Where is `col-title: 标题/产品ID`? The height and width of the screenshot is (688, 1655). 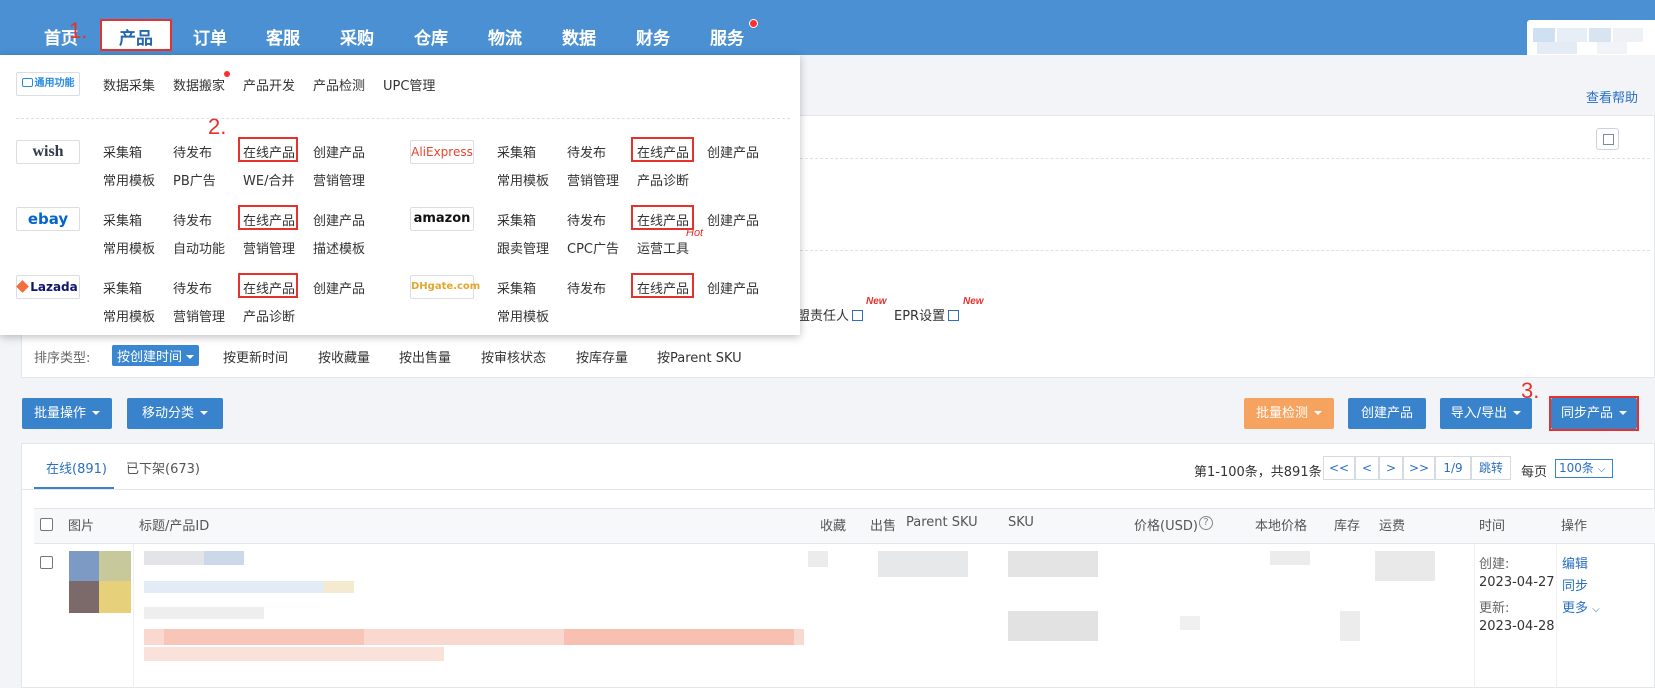 col-title: 标题/产品ID is located at coordinates (174, 526).